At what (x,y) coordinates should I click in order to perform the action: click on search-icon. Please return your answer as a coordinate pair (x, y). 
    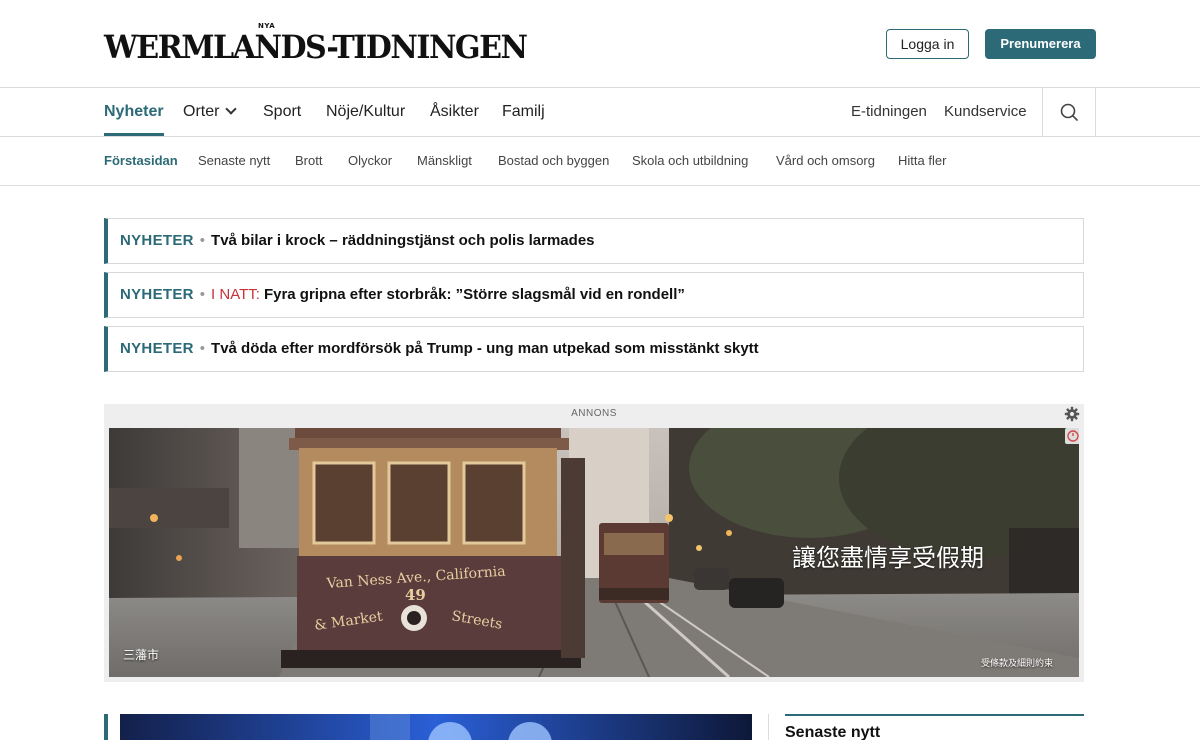
    Looking at the image, I should click on (1069, 112).